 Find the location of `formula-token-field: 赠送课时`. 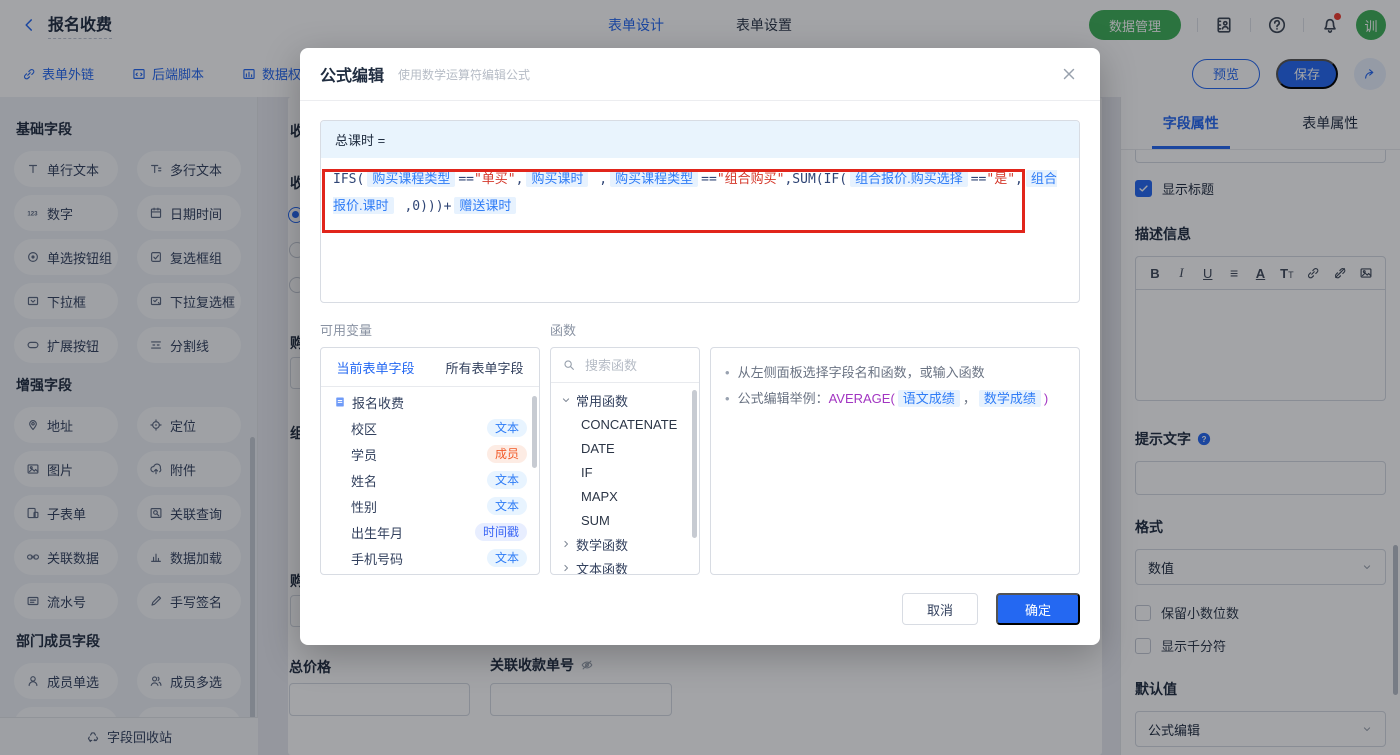

formula-token-field: 赠送课时 is located at coordinates (485, 205).